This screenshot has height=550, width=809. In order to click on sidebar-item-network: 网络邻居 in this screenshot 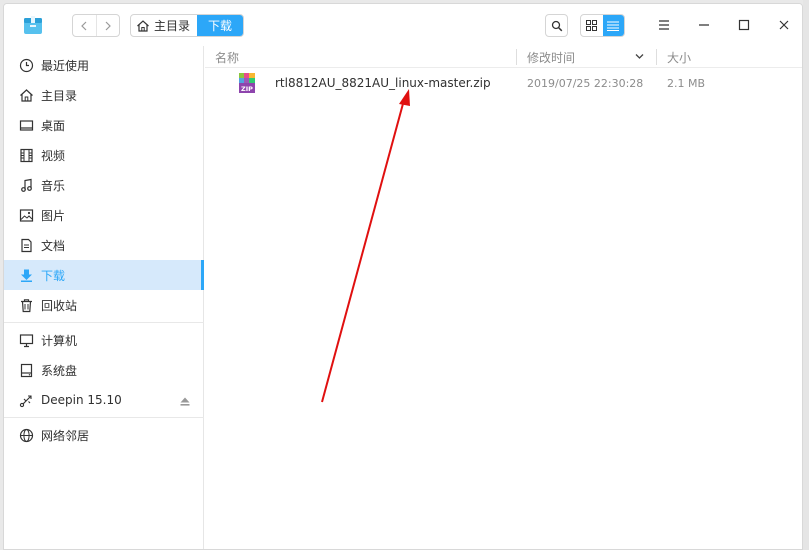, I will do `click(104, 435)`.